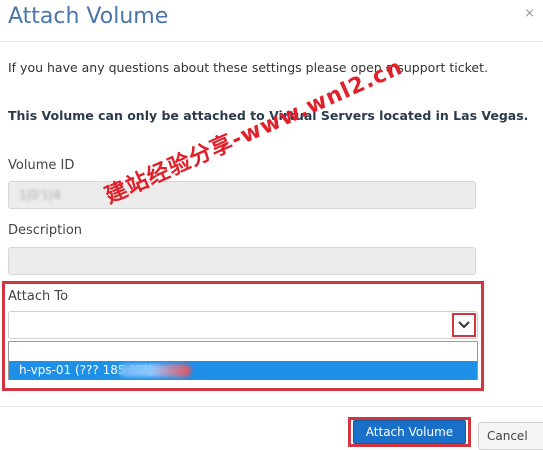 This screenshot has height=450, width=543. What do you see at coordinates (529, 13) in the screenshot?
I see `close-icon: ×` at bounding box center [529, 13].